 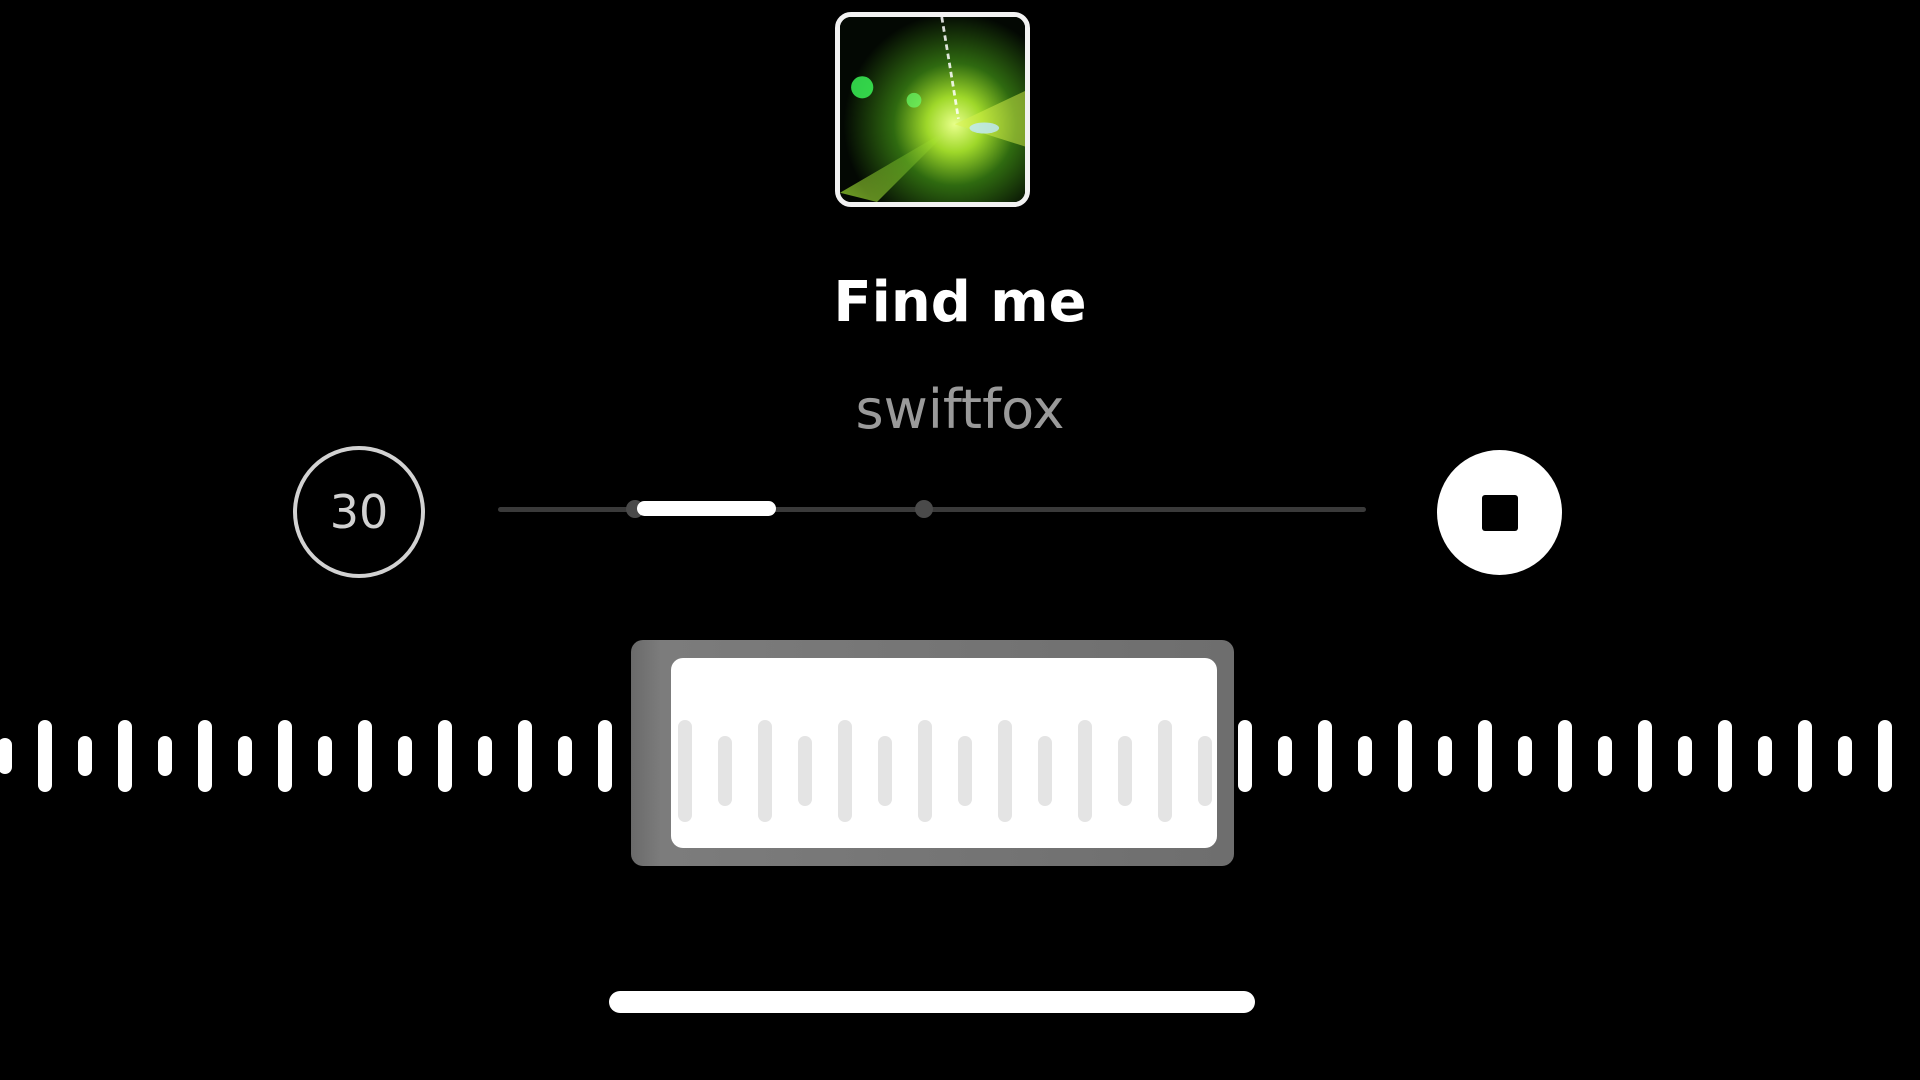 What do you see at coordinates (924, 509) in the screenshot?
I see `scrubber-end-marker` at bounding box center [924, 509].